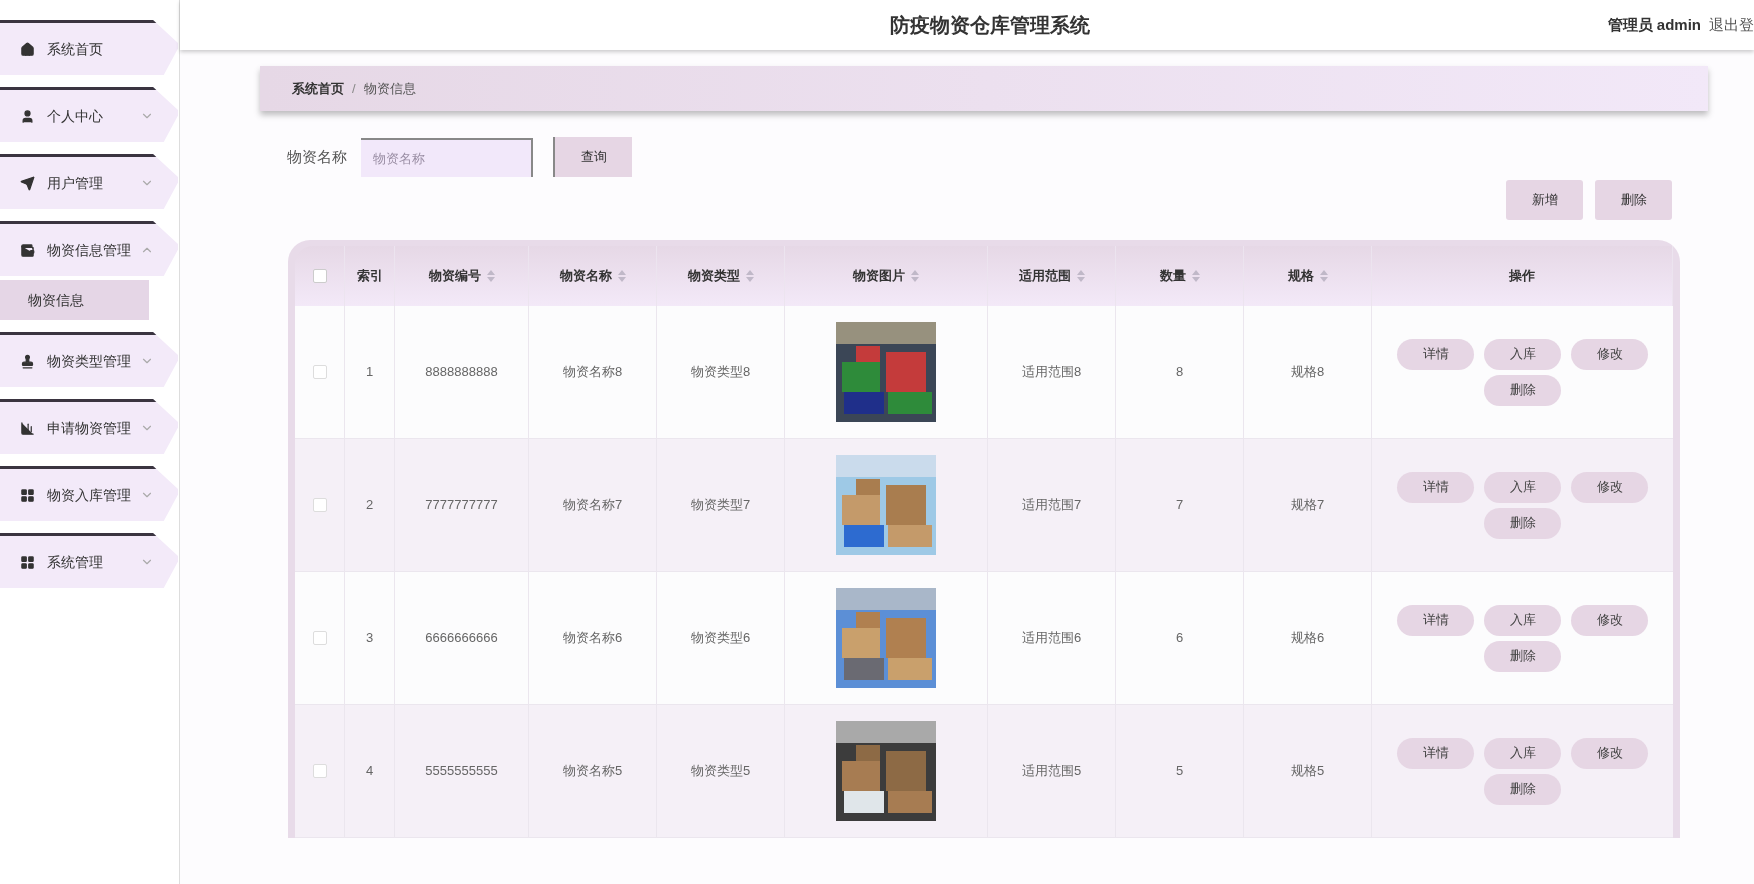 This screenshot has height=884, width=1754. Describe the element at coordinates (1307, 771) in the screenshot. I see `table-cell-text: 规格5` at that location.